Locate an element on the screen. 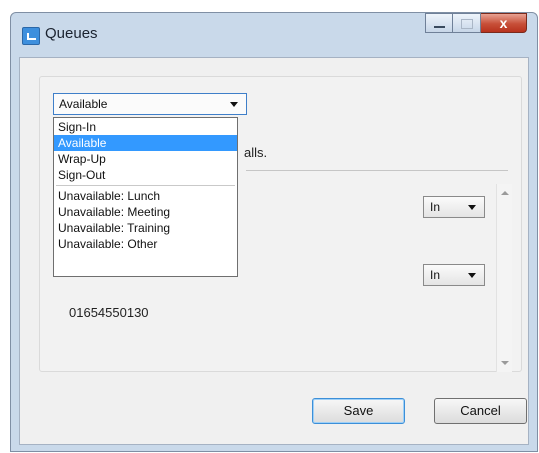  status-select-value: Available is located at coordinates (83, 104).